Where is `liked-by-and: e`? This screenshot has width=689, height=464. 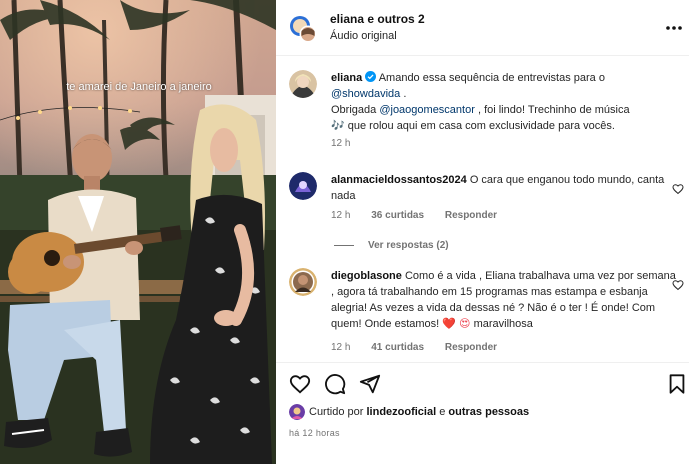
liked-by-and: e is located at coordinates (442, 412).